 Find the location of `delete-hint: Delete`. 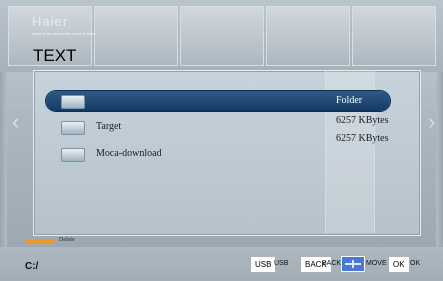

delete-hint: Delete is located at coordinates (67, 240).